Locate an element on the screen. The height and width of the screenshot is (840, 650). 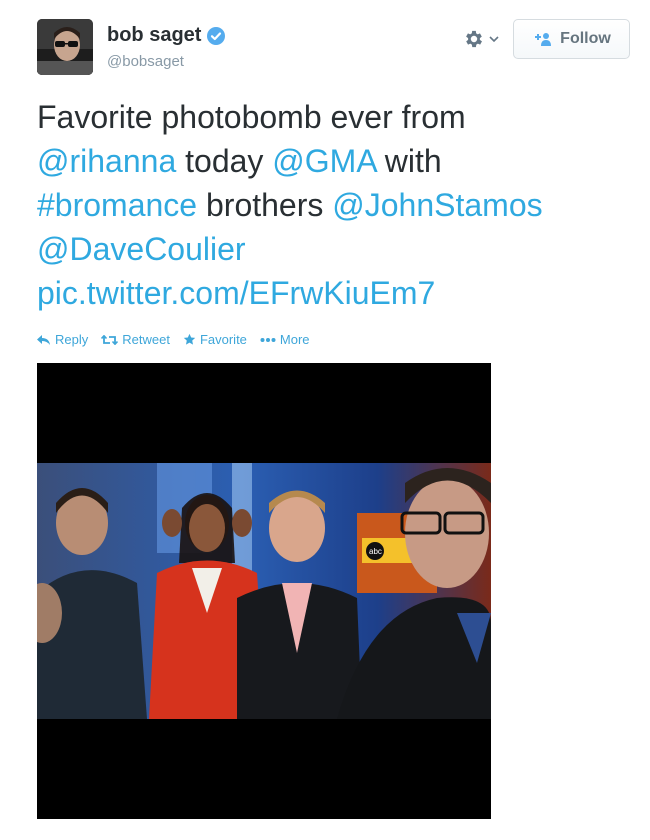
user-fullname: bob saget is located at coordinates (154, 35).